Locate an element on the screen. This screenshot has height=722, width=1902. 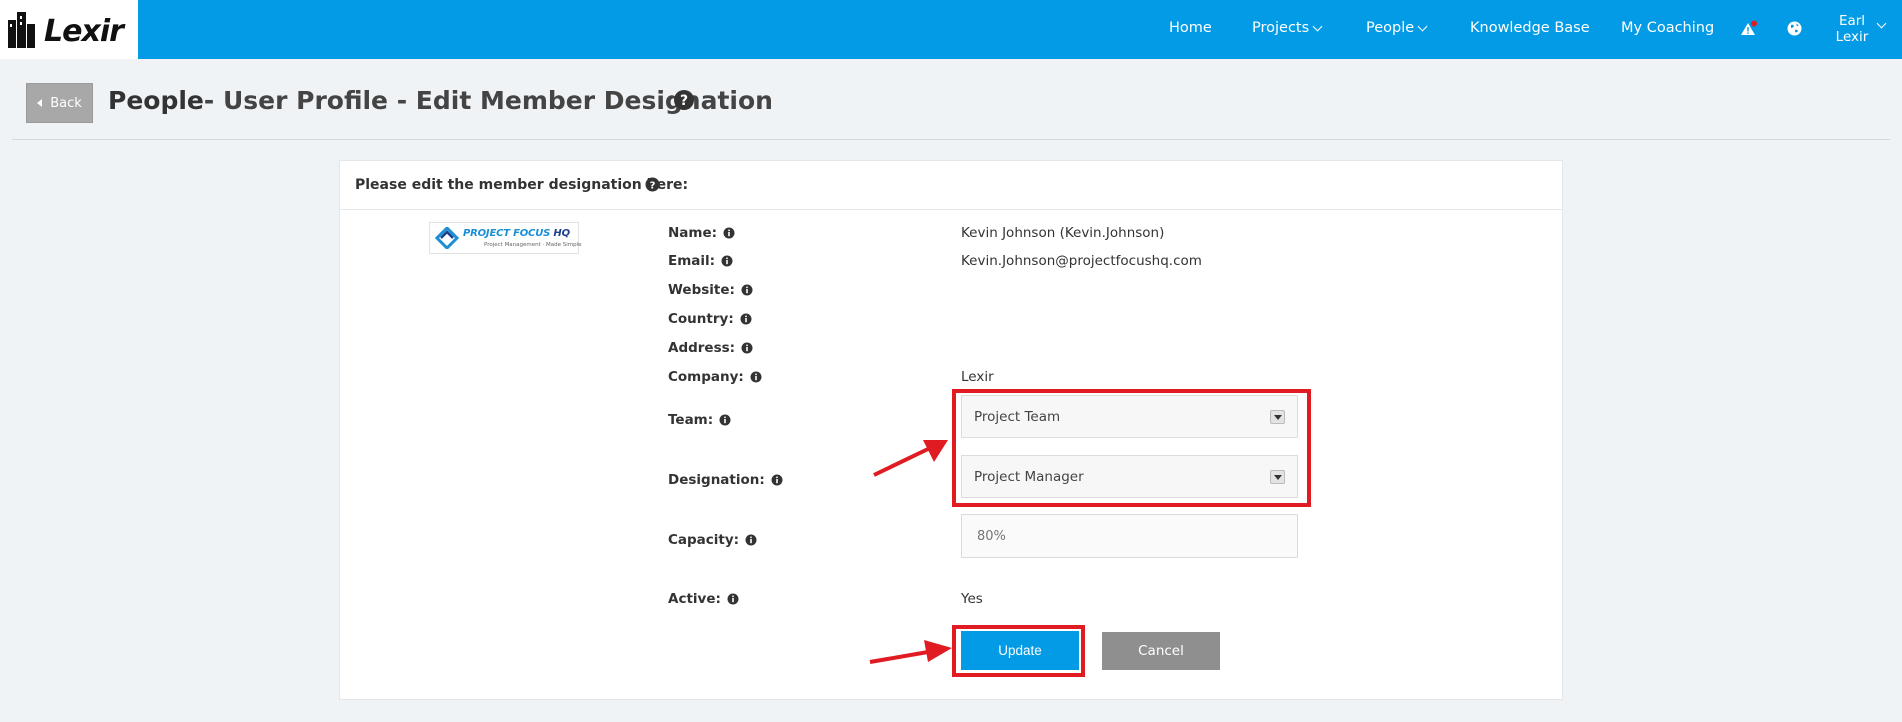
back-button: Back is located at coordinates (59, 103).